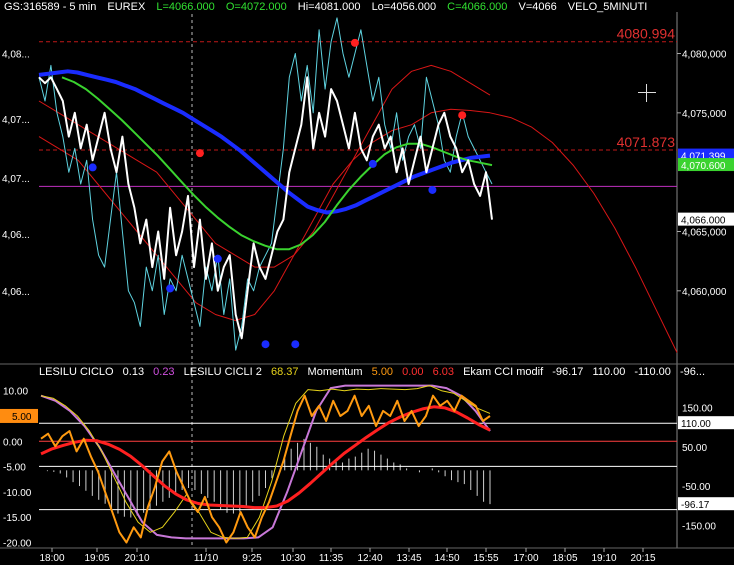 This screenshot has width=734, height=565. Describe the element at coordinates (603, 558) in the screenshot. I see `x-tick-label: 19:10` at that location.